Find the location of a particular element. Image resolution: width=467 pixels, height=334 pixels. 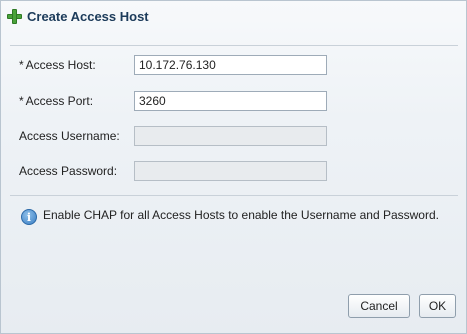

access-username-label: Access Username: is located at coordinates (69, 136).